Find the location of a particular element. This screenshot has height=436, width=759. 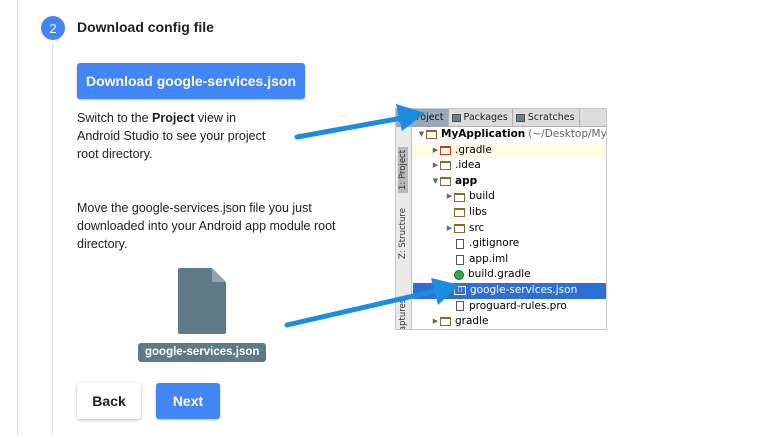

tree-row-build-gradle: build.gradle is located at coordinates (509, 275).